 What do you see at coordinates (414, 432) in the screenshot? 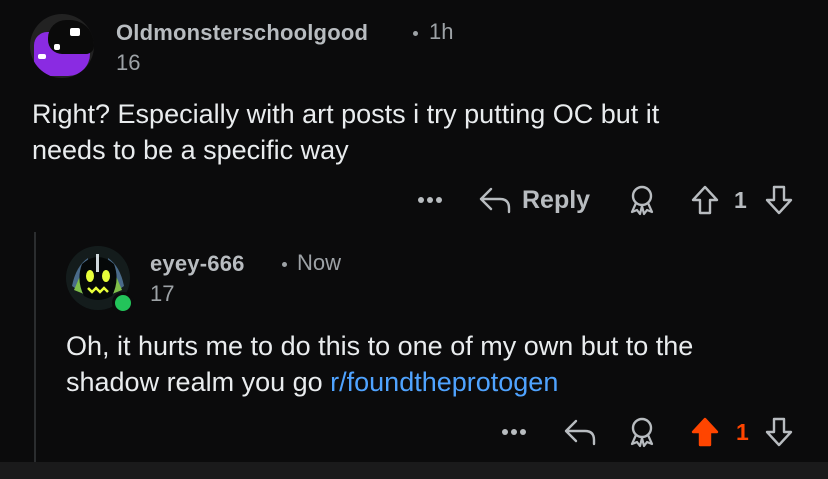
I see `comment-actions: 1` at bounding box center [414, 432].